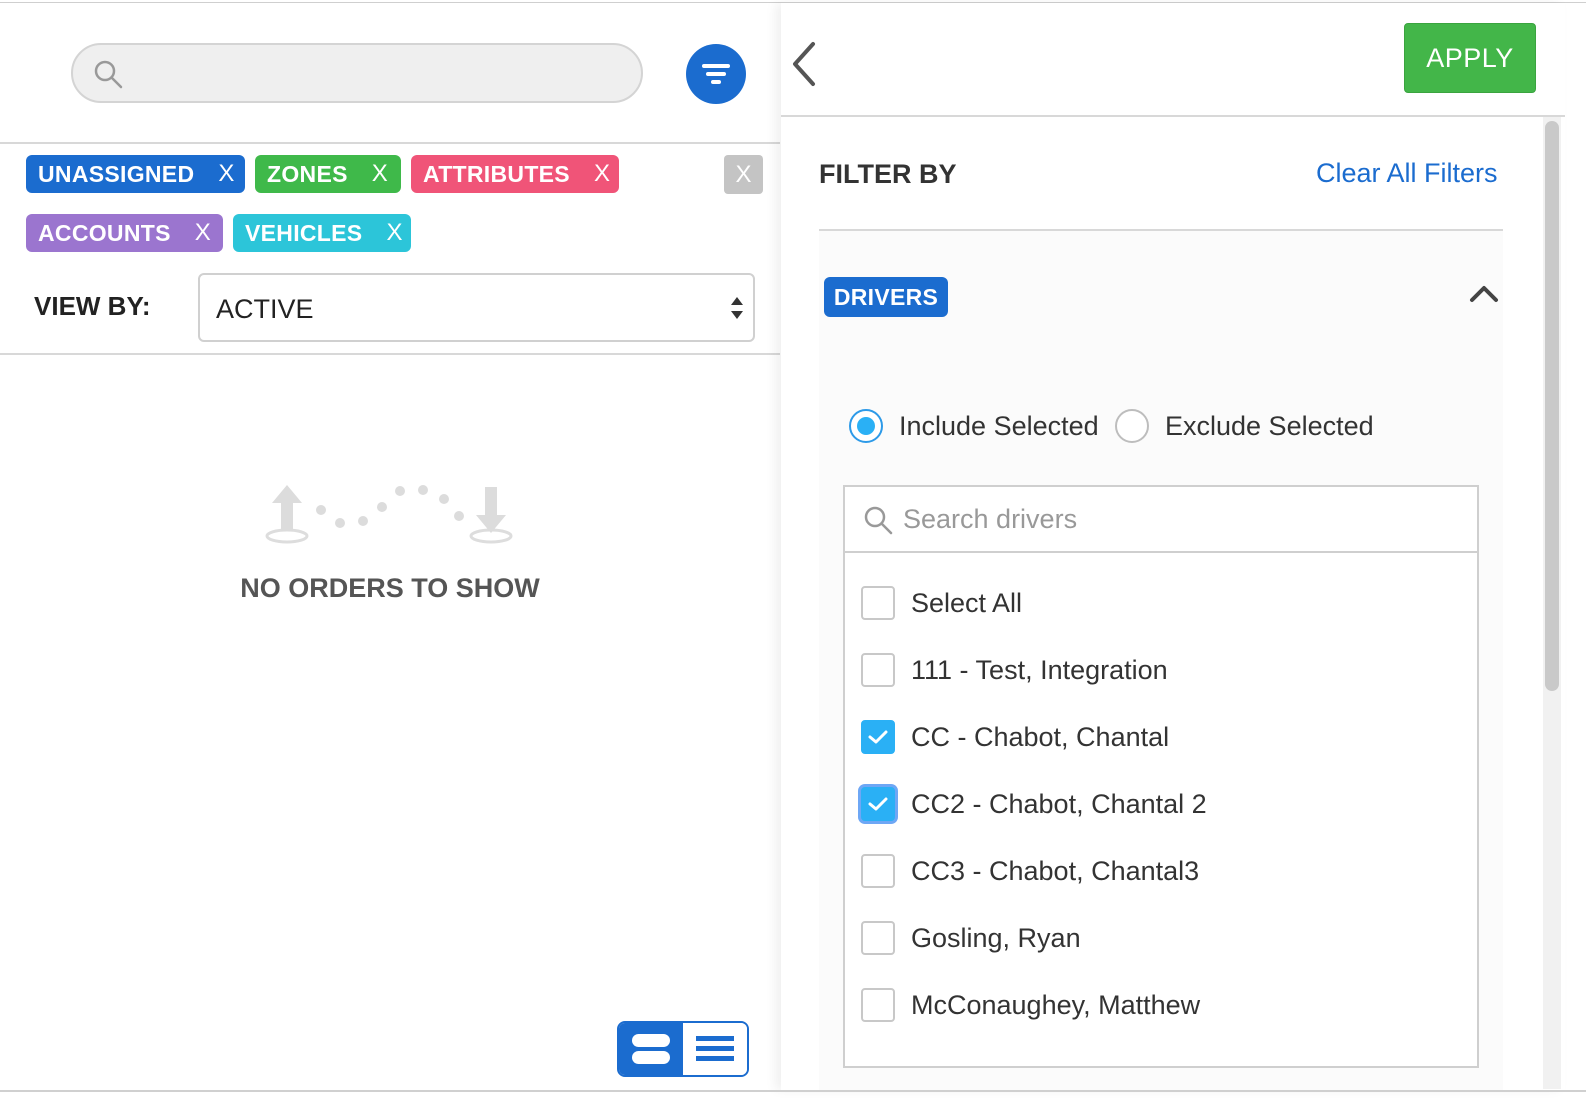 The height and width of the screenshot is (1108, 1586). I want to click on drivers-search-box, so click(1161, 520).